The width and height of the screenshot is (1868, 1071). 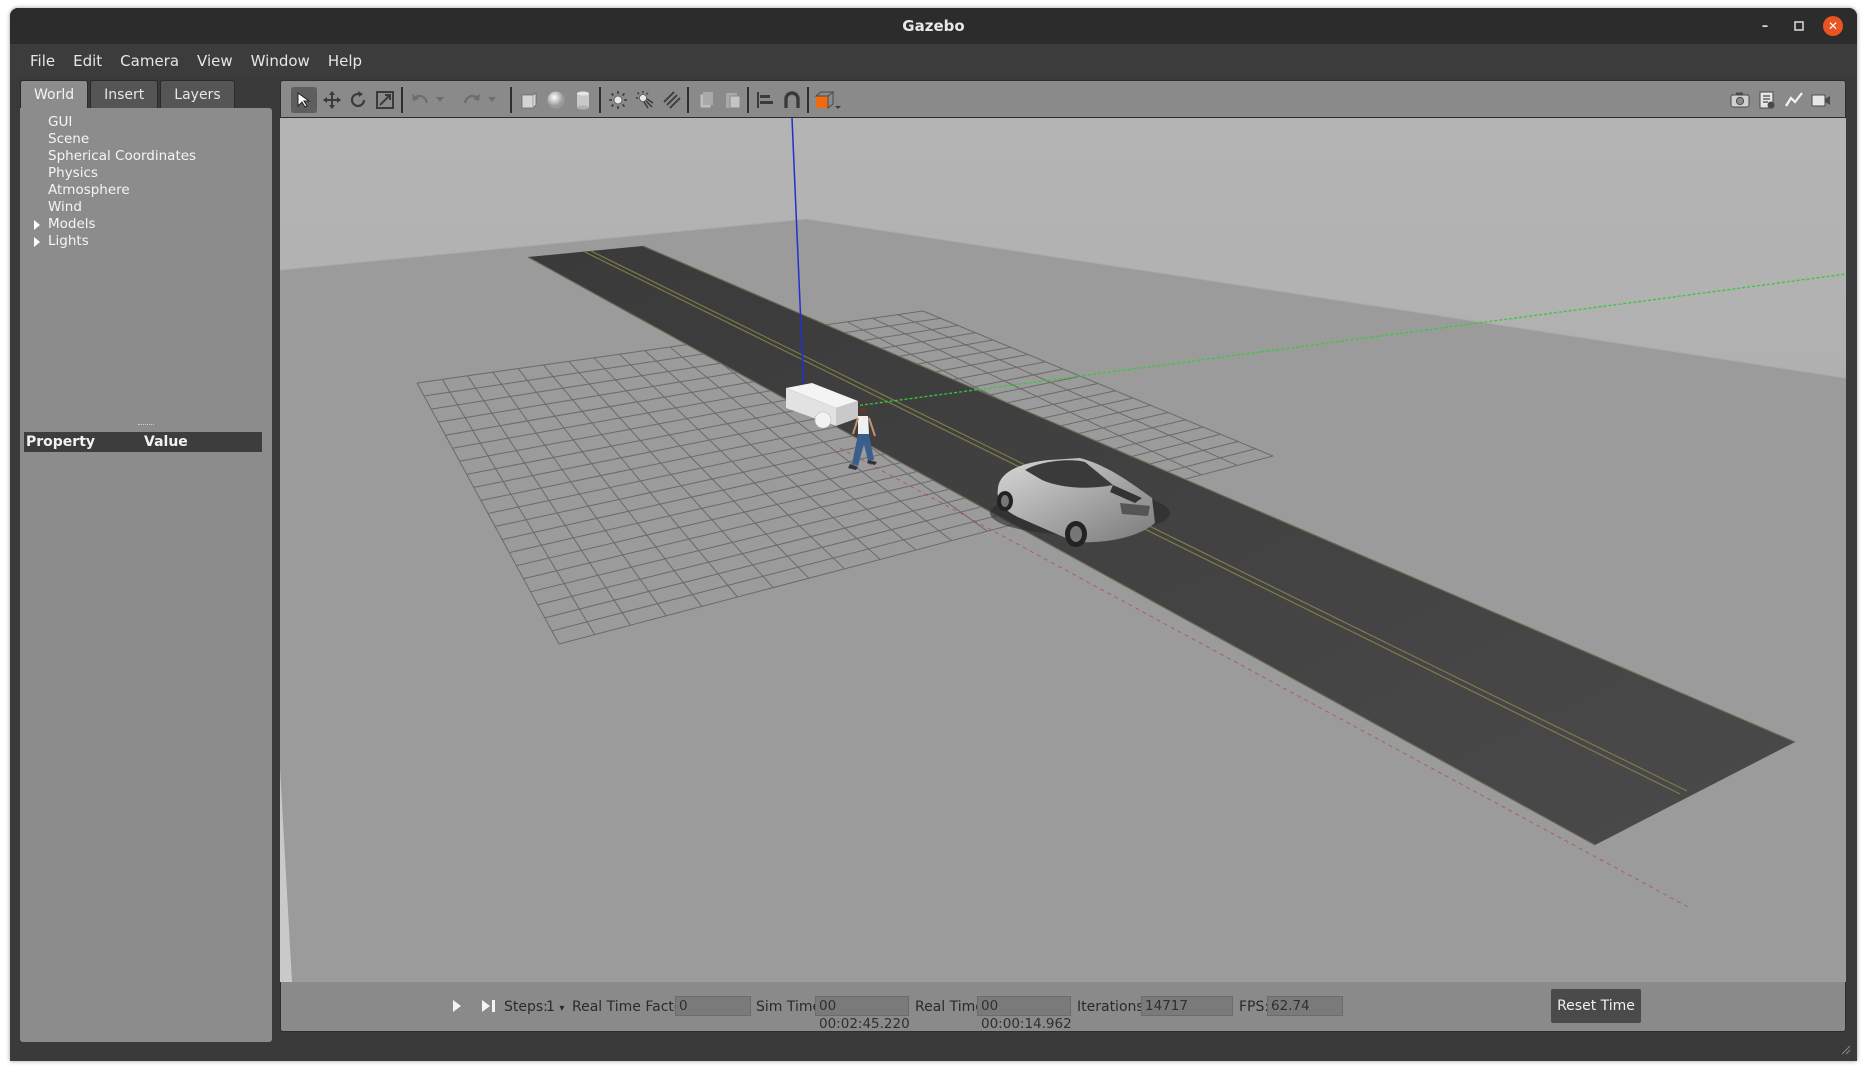 I want to click on sim-time-field: 00 00:02:45.220, so click(x=862, y=1014).